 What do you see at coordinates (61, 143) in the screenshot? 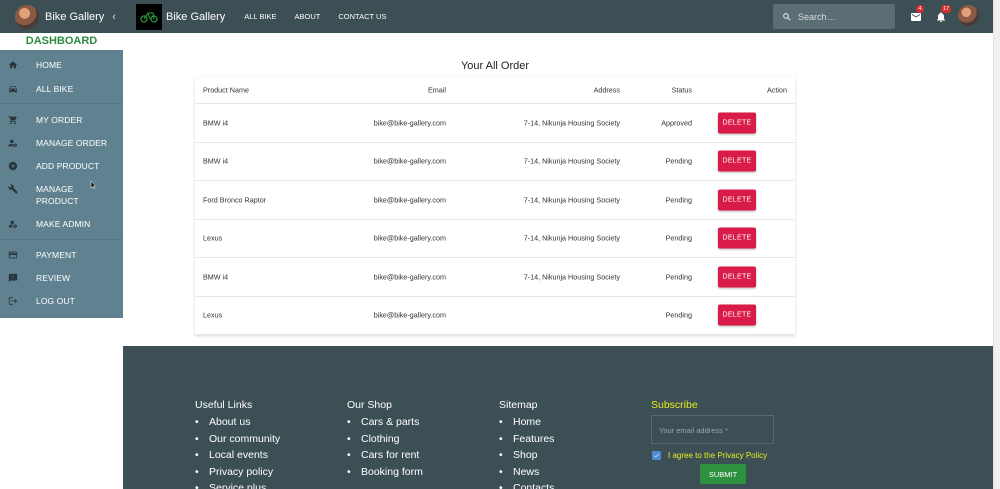
I see `nav-item-manage-order: MANAGE ORDER` at bounding box center [61, 143].